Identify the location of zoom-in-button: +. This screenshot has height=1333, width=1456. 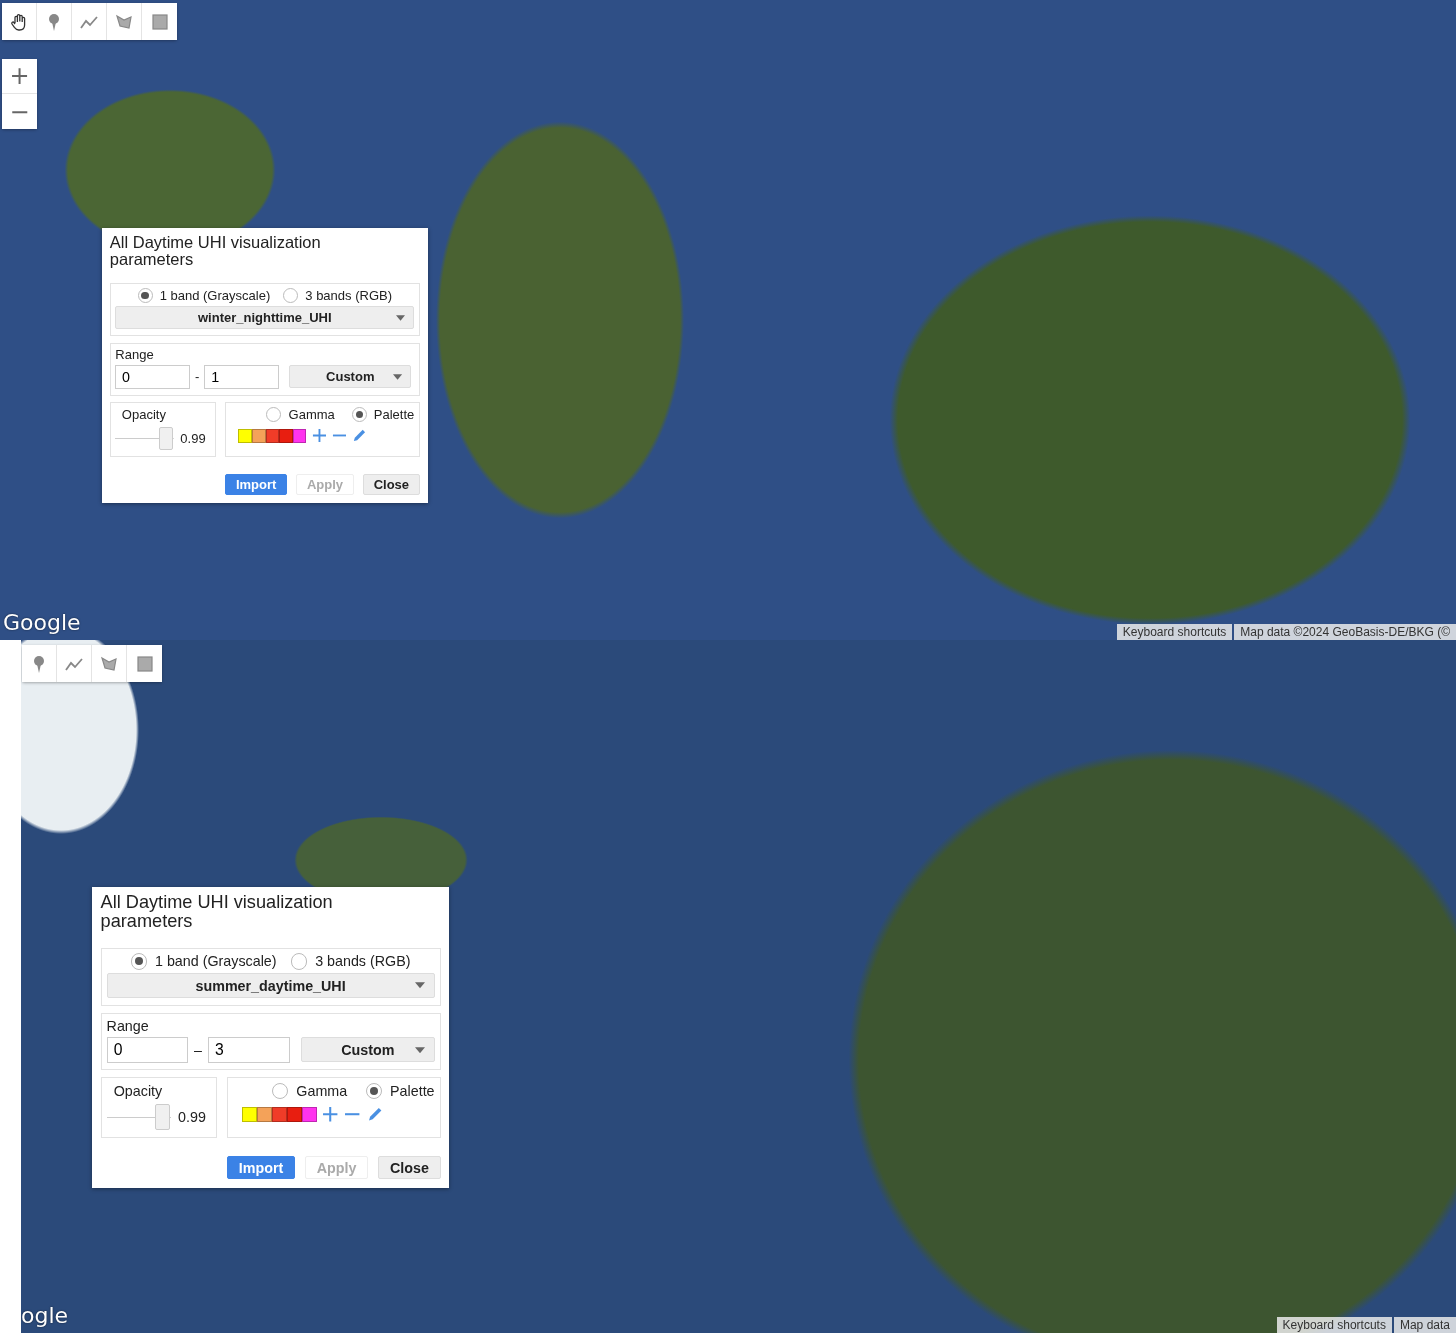
(19, 76).